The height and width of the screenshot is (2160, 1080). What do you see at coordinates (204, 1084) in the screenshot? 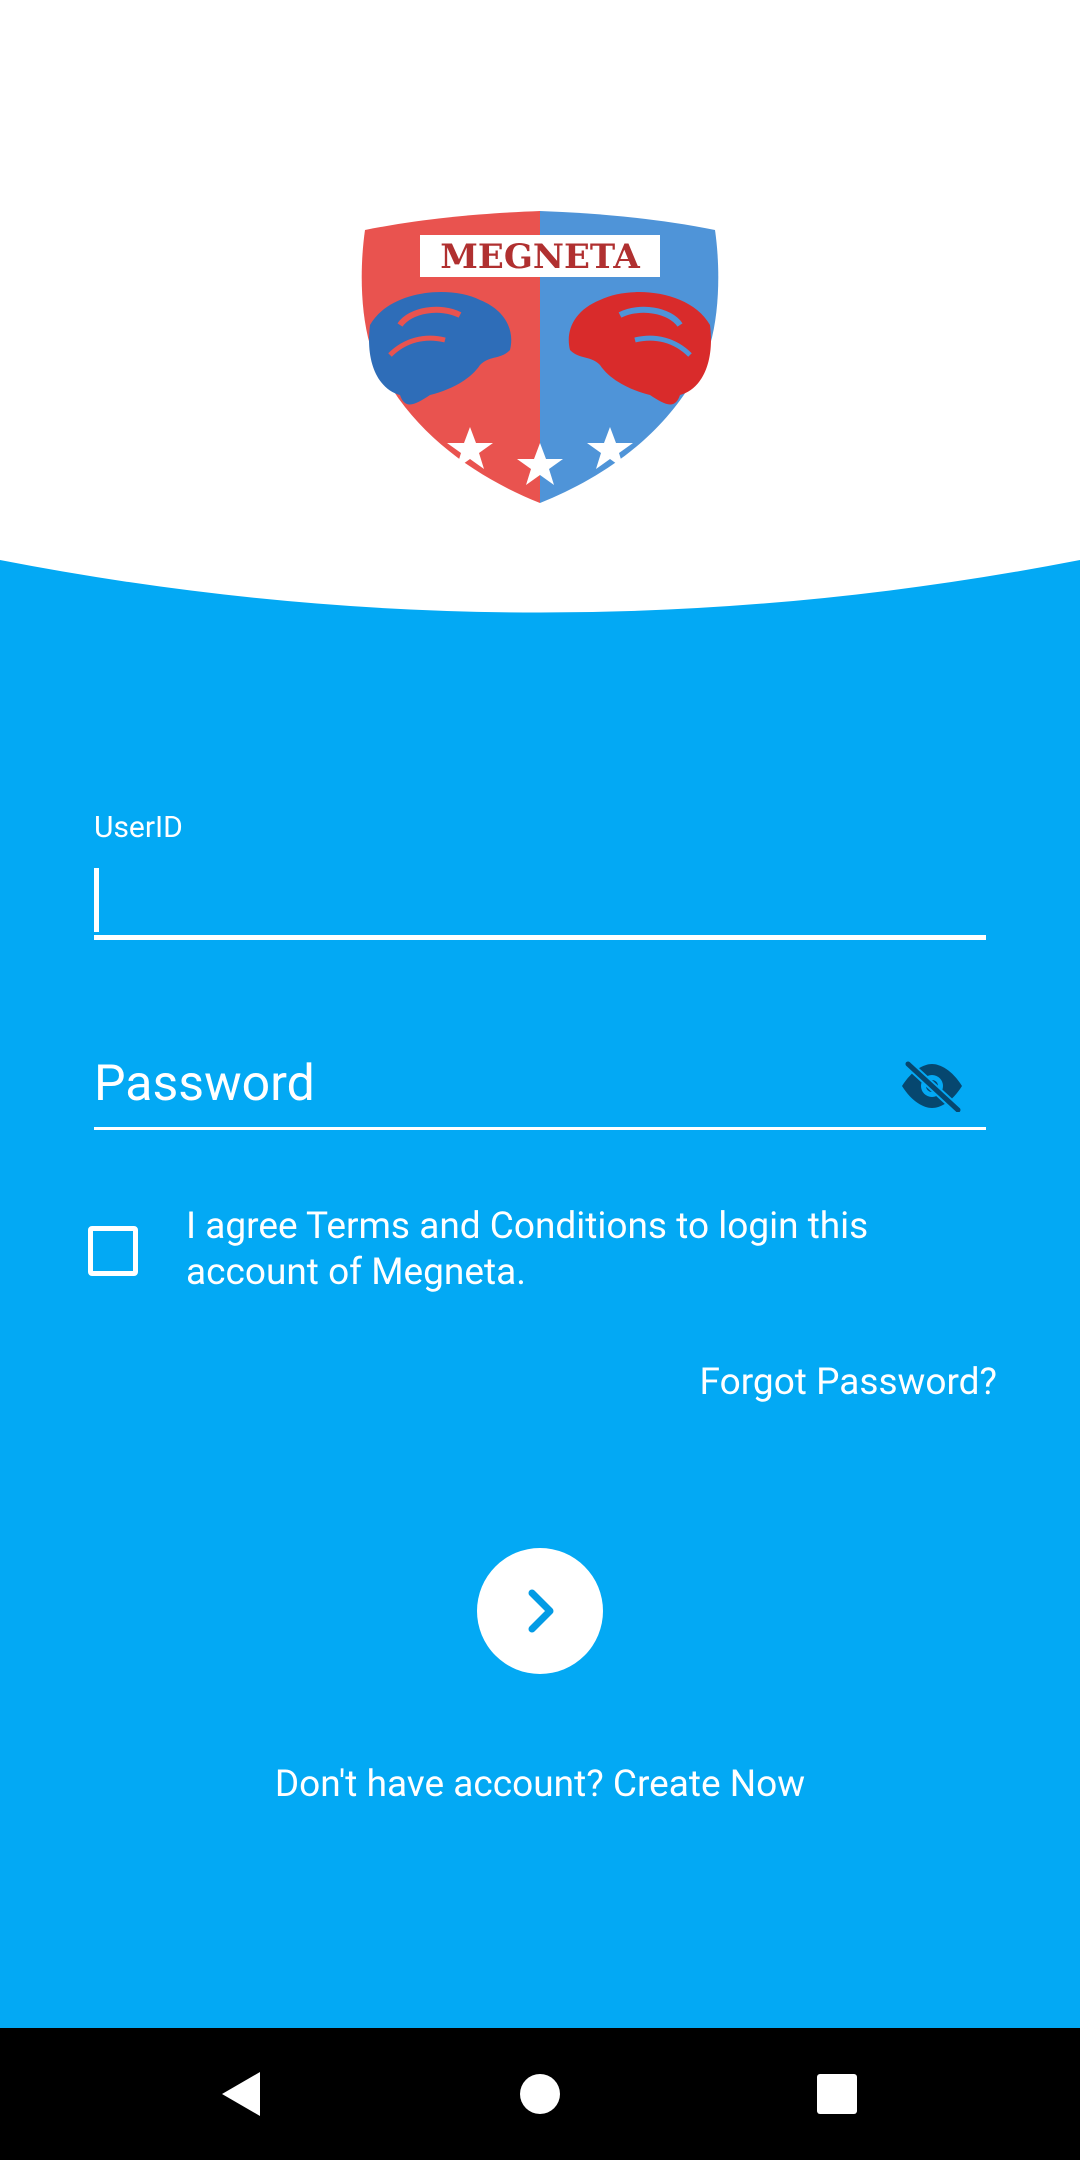
I see `password-placeholder: Password` at bounding box center [204, 1084].